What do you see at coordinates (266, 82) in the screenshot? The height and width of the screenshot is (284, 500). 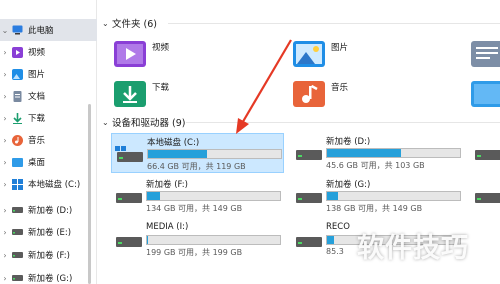 I see `arrow-shaft` at bounding box center [266, 82].